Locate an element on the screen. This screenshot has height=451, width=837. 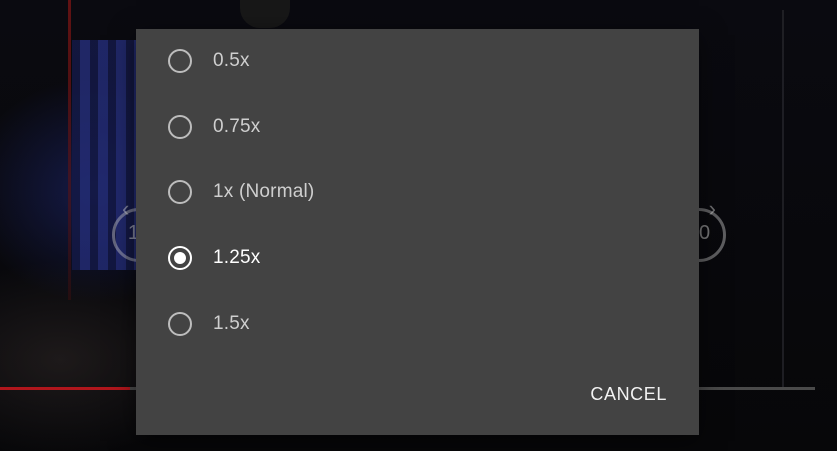
speed-option-1x-normal: 1x (Normal) is located at coordinates (417, 192).